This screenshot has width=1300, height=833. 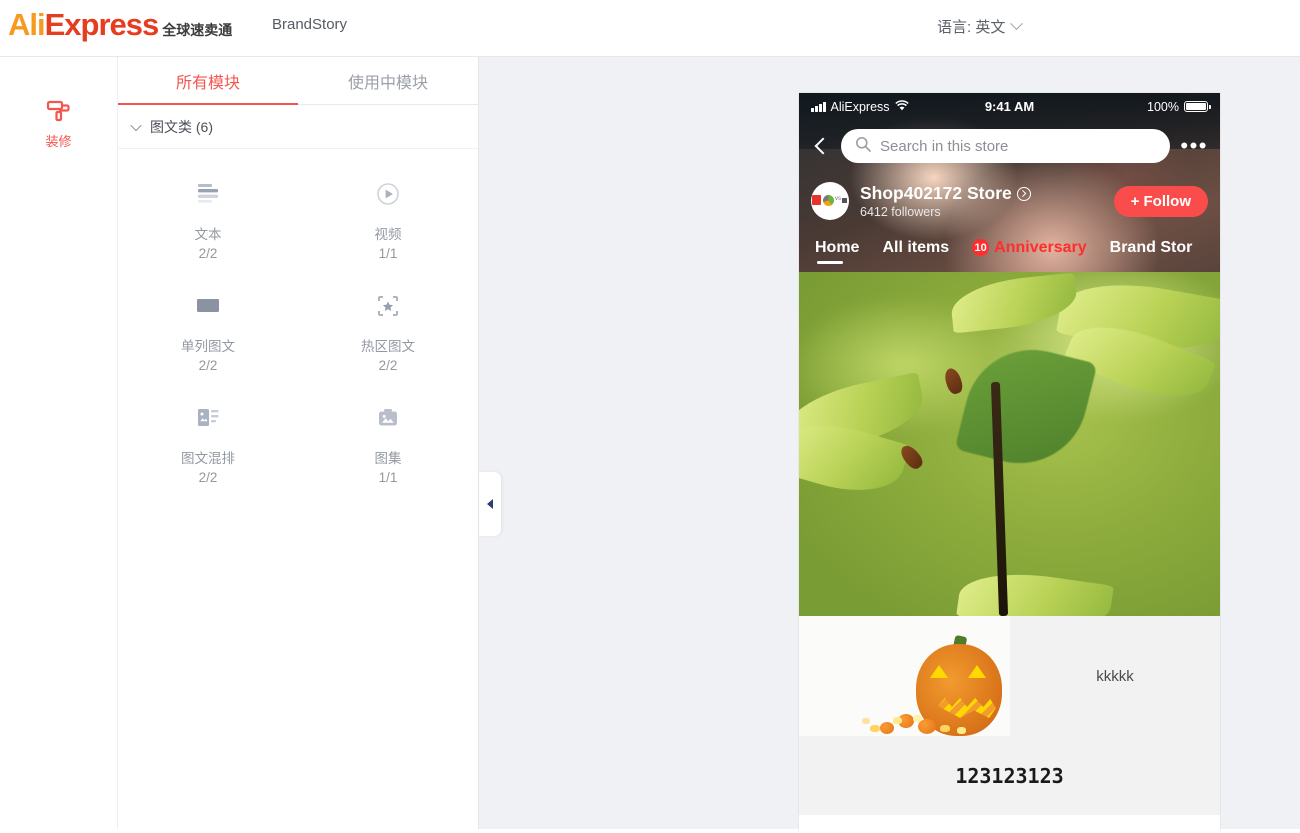 I want to click on sidebar-item-label: 装修, so click(x=58, y=141).